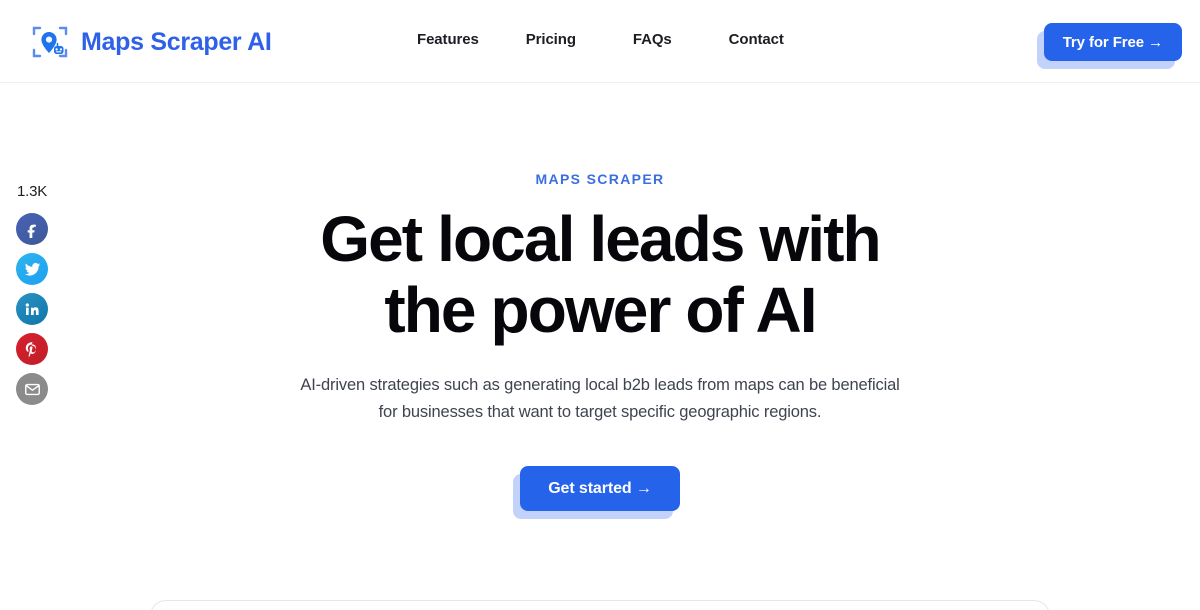  Describe the element at coordinates (756, 39) in the screenshot. I see `nav-item-contact: Contact` at that location.